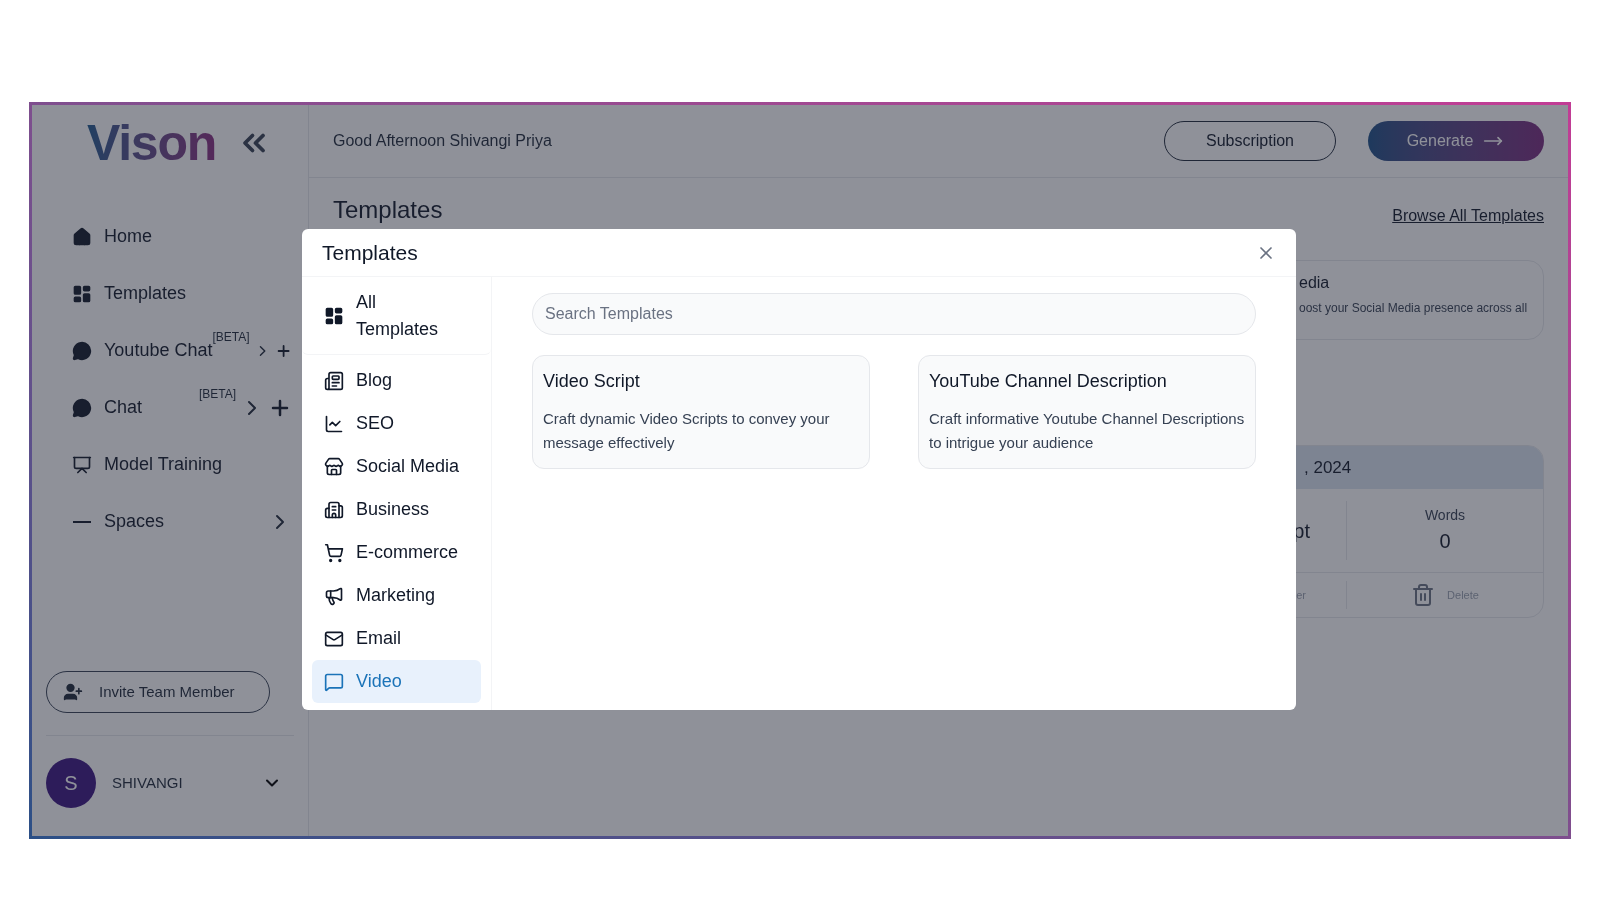 Image resolution: width=1600 pixels, height=900 pixels. Describe the element at coordinates (370, 252) in the screenshot. I see `dialog-title: Templates` at that location.